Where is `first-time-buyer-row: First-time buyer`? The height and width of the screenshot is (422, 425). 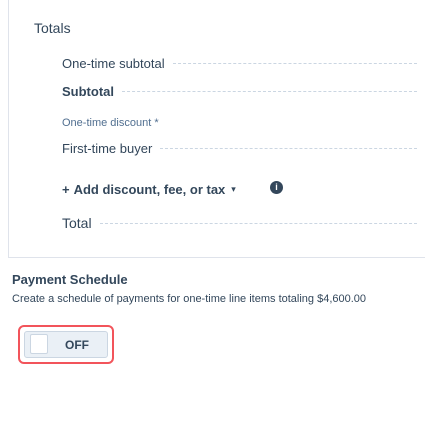 first-time-buyer-row: First-time buyer is located at coordinates (243, 148).